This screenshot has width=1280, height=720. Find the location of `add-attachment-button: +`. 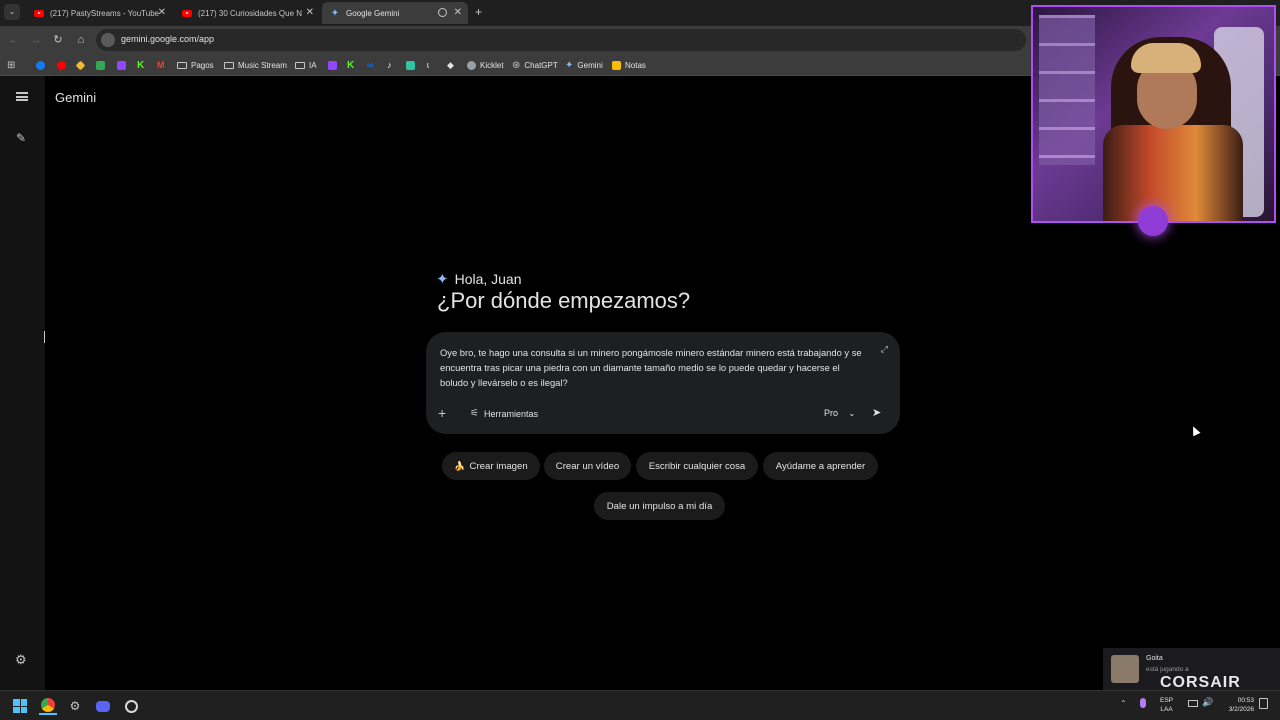

add-attachment-button: + is located at coordinates (442, 413).